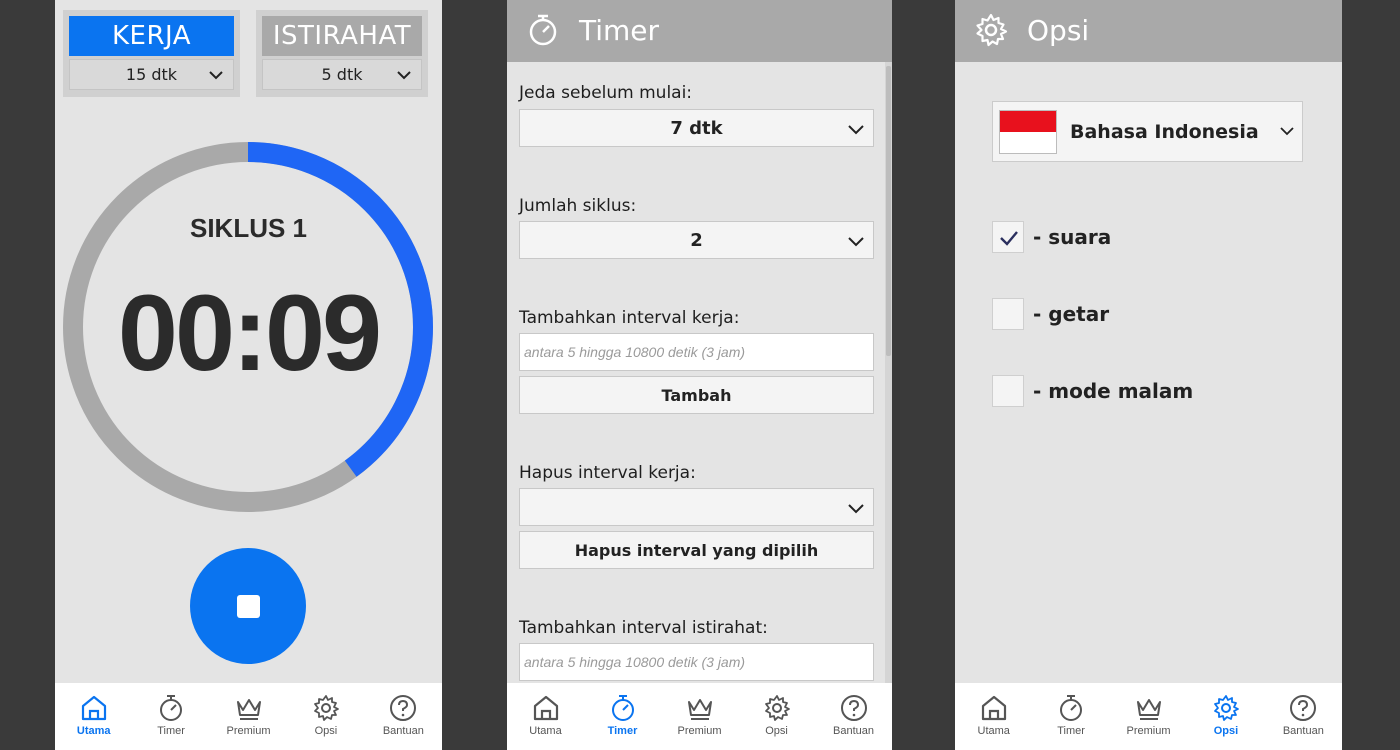 Image resolution: width=1400 pixels, height=750 pixels. I want to click on cycles-select: 2, so click(696, 240).